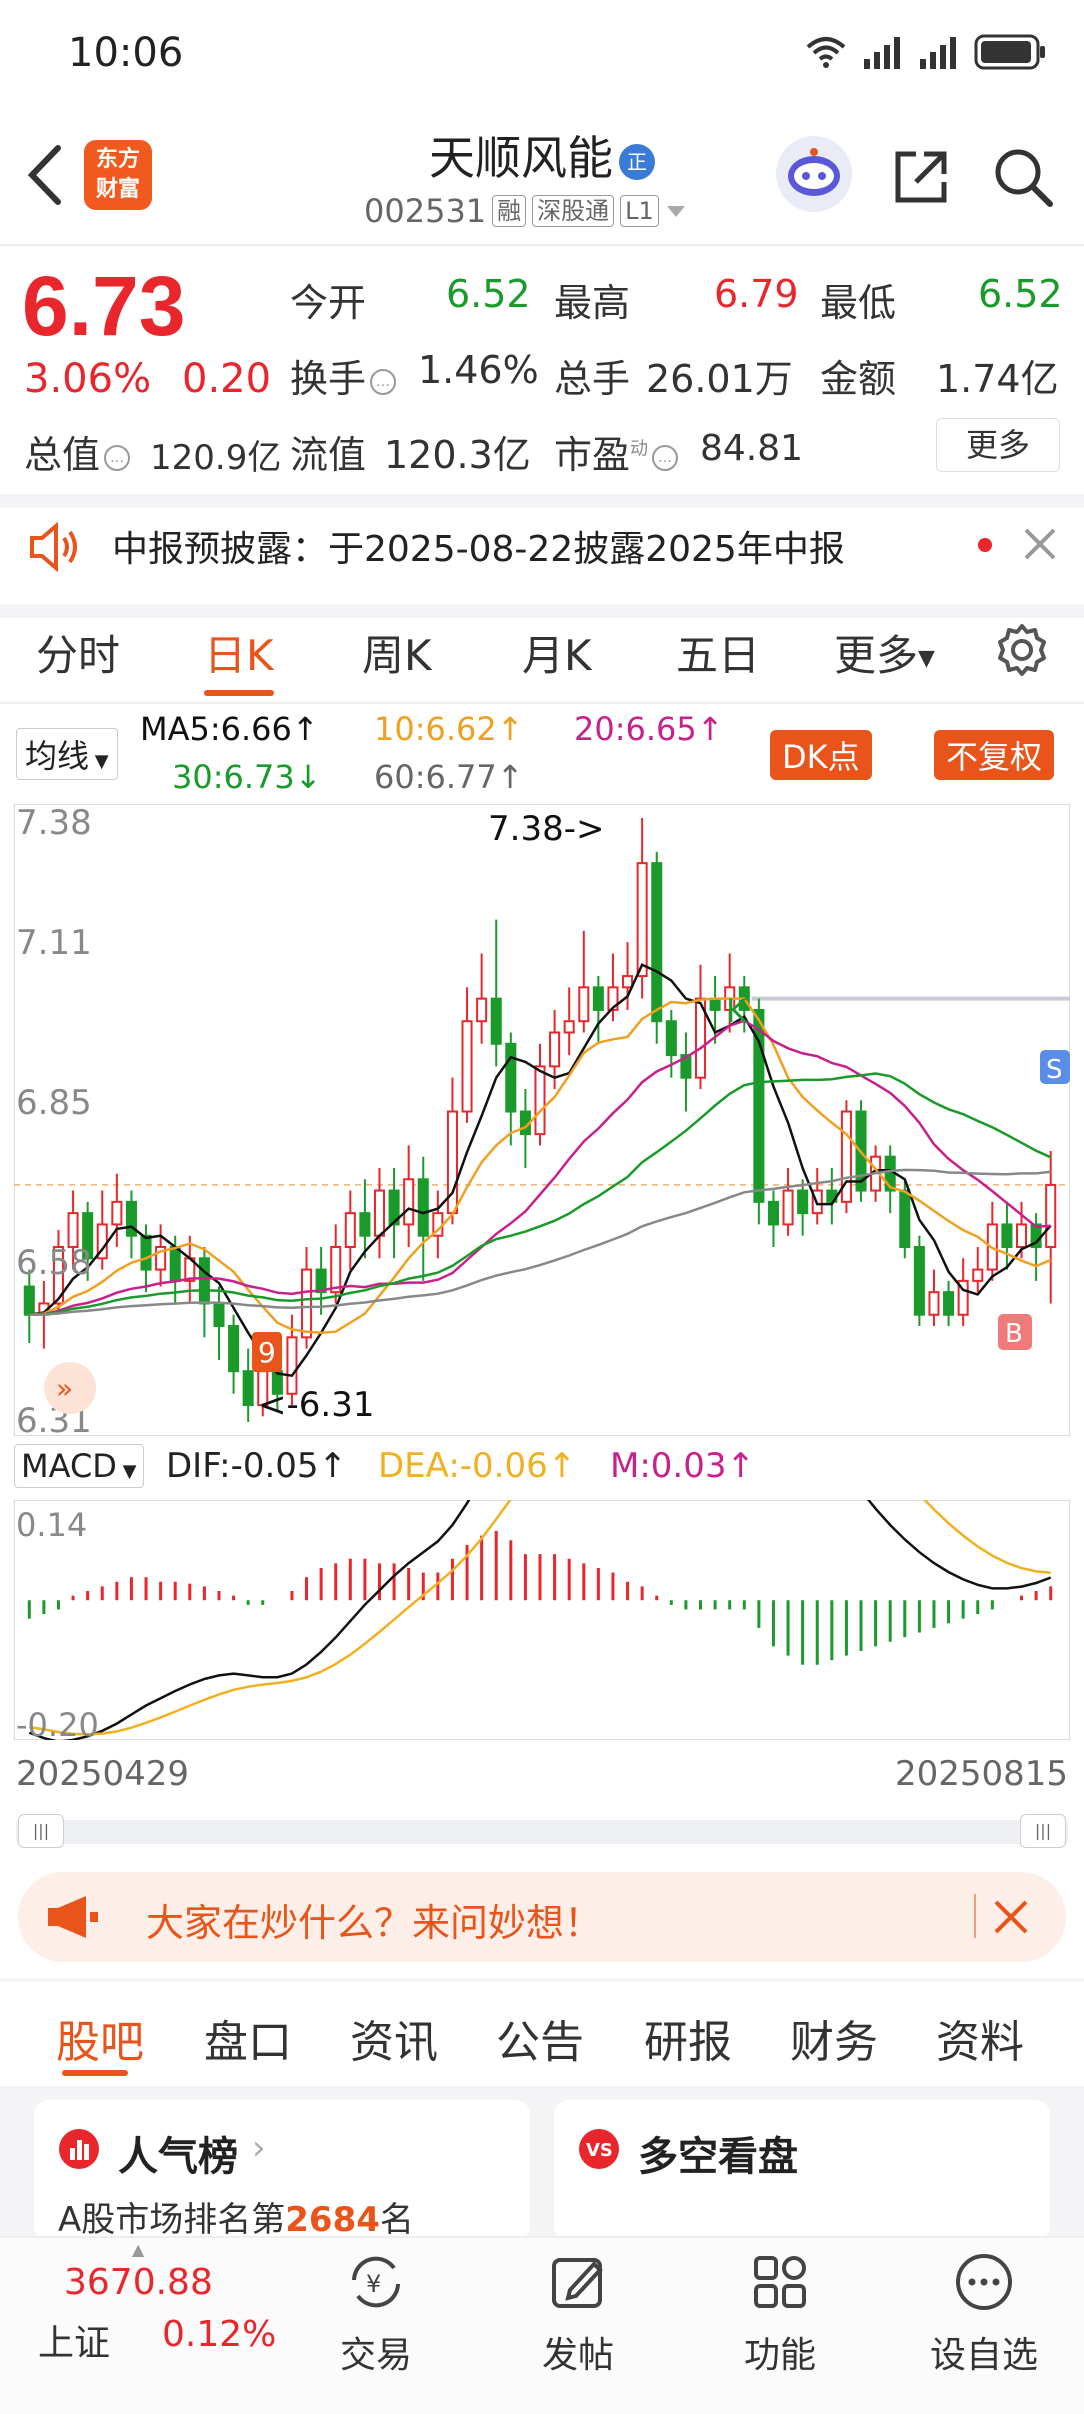  What do you see at coordinates (737, 1011) in the screenshot?
I see `k-annotation: K` at bounding box center [737, 1011].